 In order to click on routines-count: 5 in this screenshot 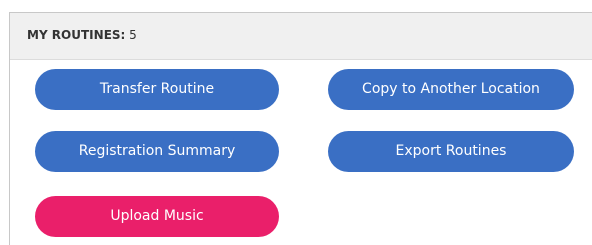, I will do `click(133, 35)`.